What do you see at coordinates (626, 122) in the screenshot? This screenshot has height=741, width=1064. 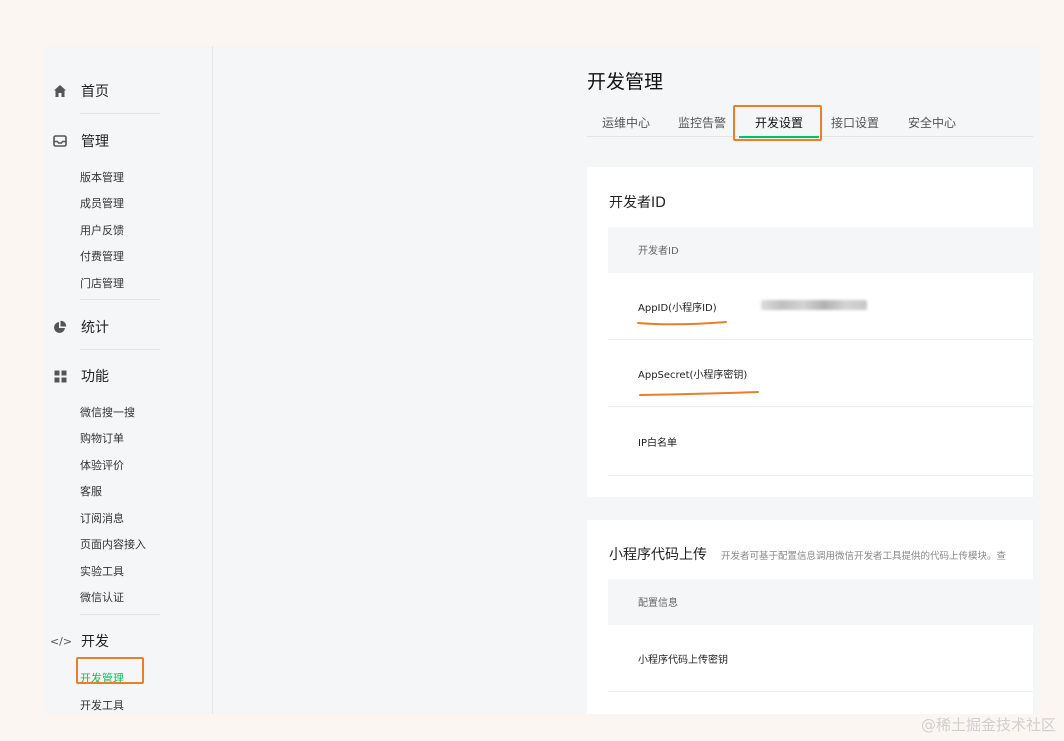 I see `tab-ops-center: 运维中心` at bounding box center [626, 122].